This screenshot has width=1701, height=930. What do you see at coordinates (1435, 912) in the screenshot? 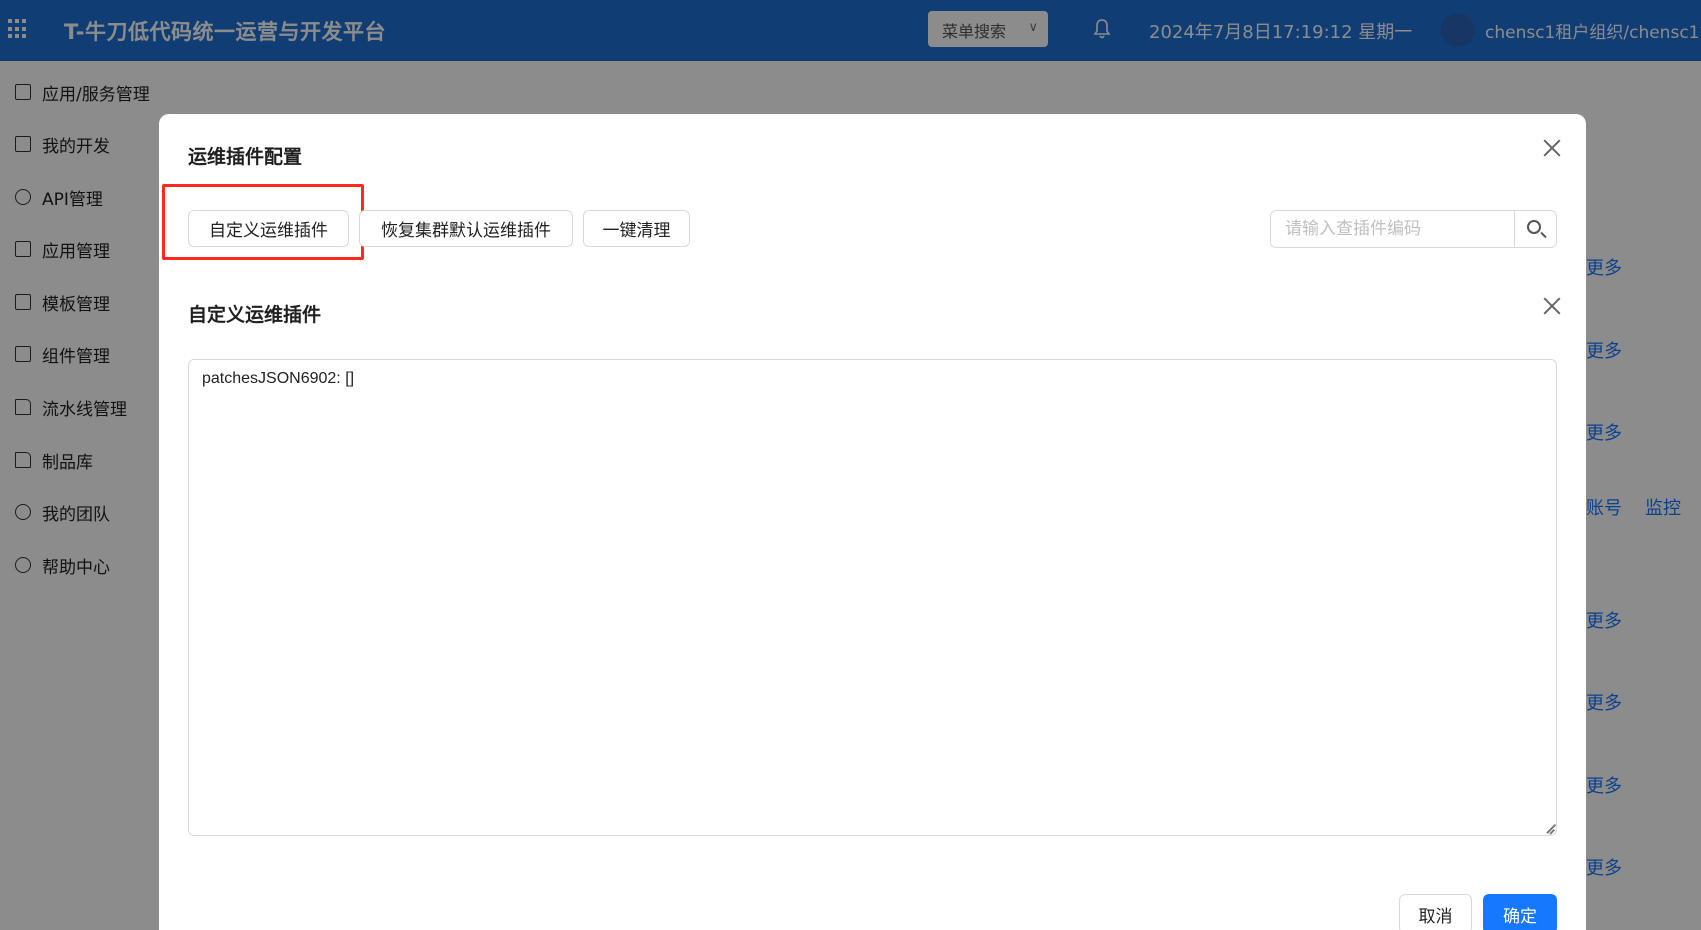
I see `cancel-button: 取消` at bounding box center [1435, 912].